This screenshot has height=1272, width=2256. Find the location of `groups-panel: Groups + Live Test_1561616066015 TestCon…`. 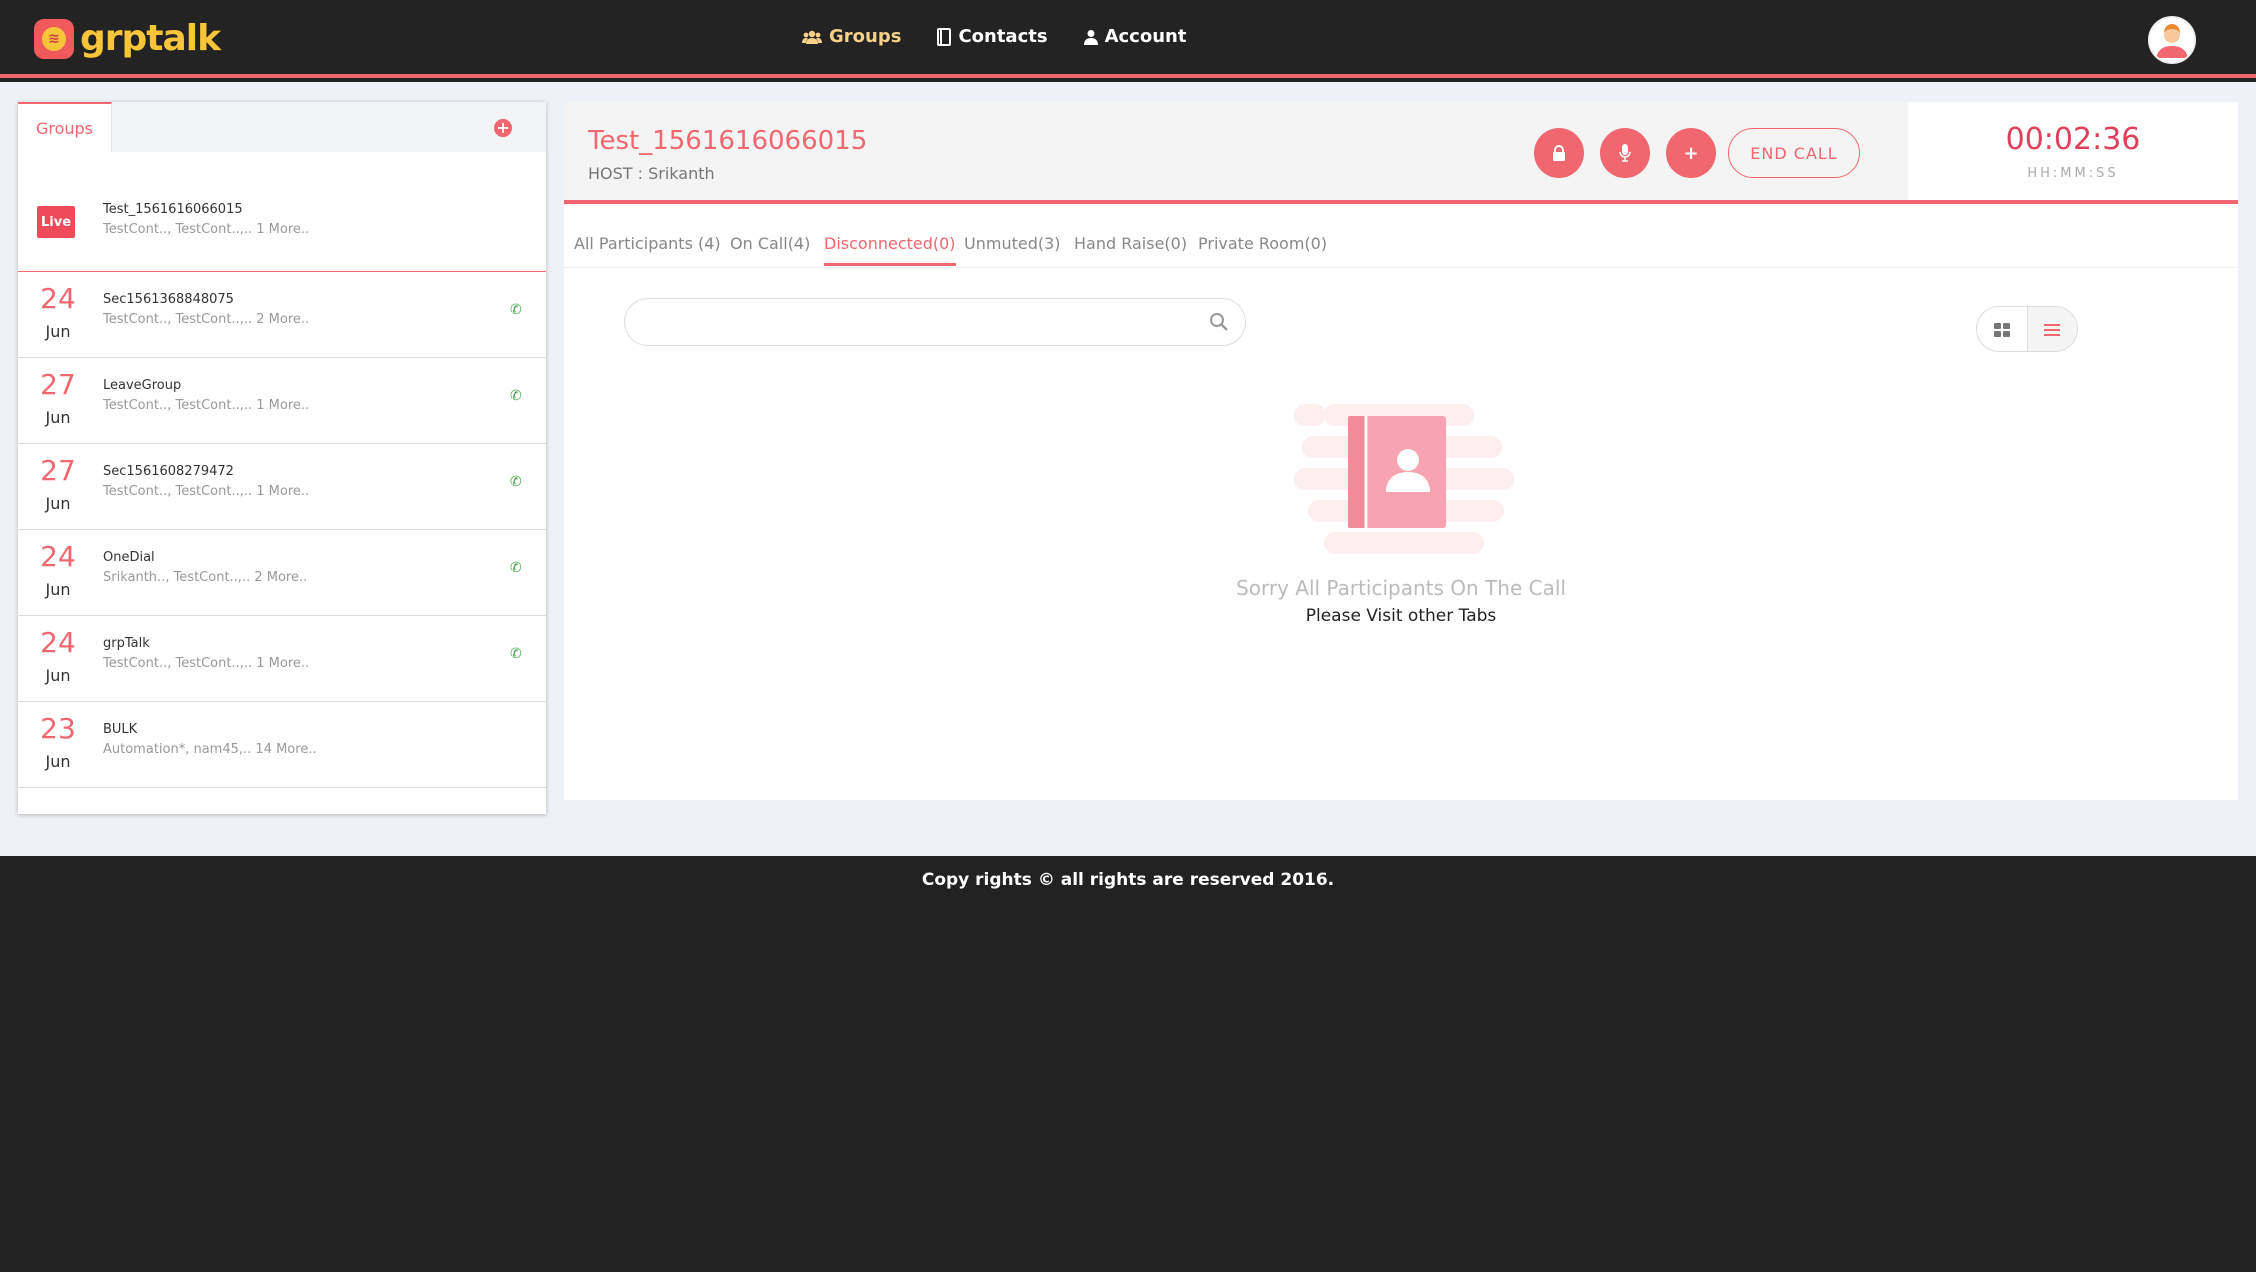

groups-panel: Groups + Live Test_1561616066015 TestCon… is located at coordinates (282, 458).